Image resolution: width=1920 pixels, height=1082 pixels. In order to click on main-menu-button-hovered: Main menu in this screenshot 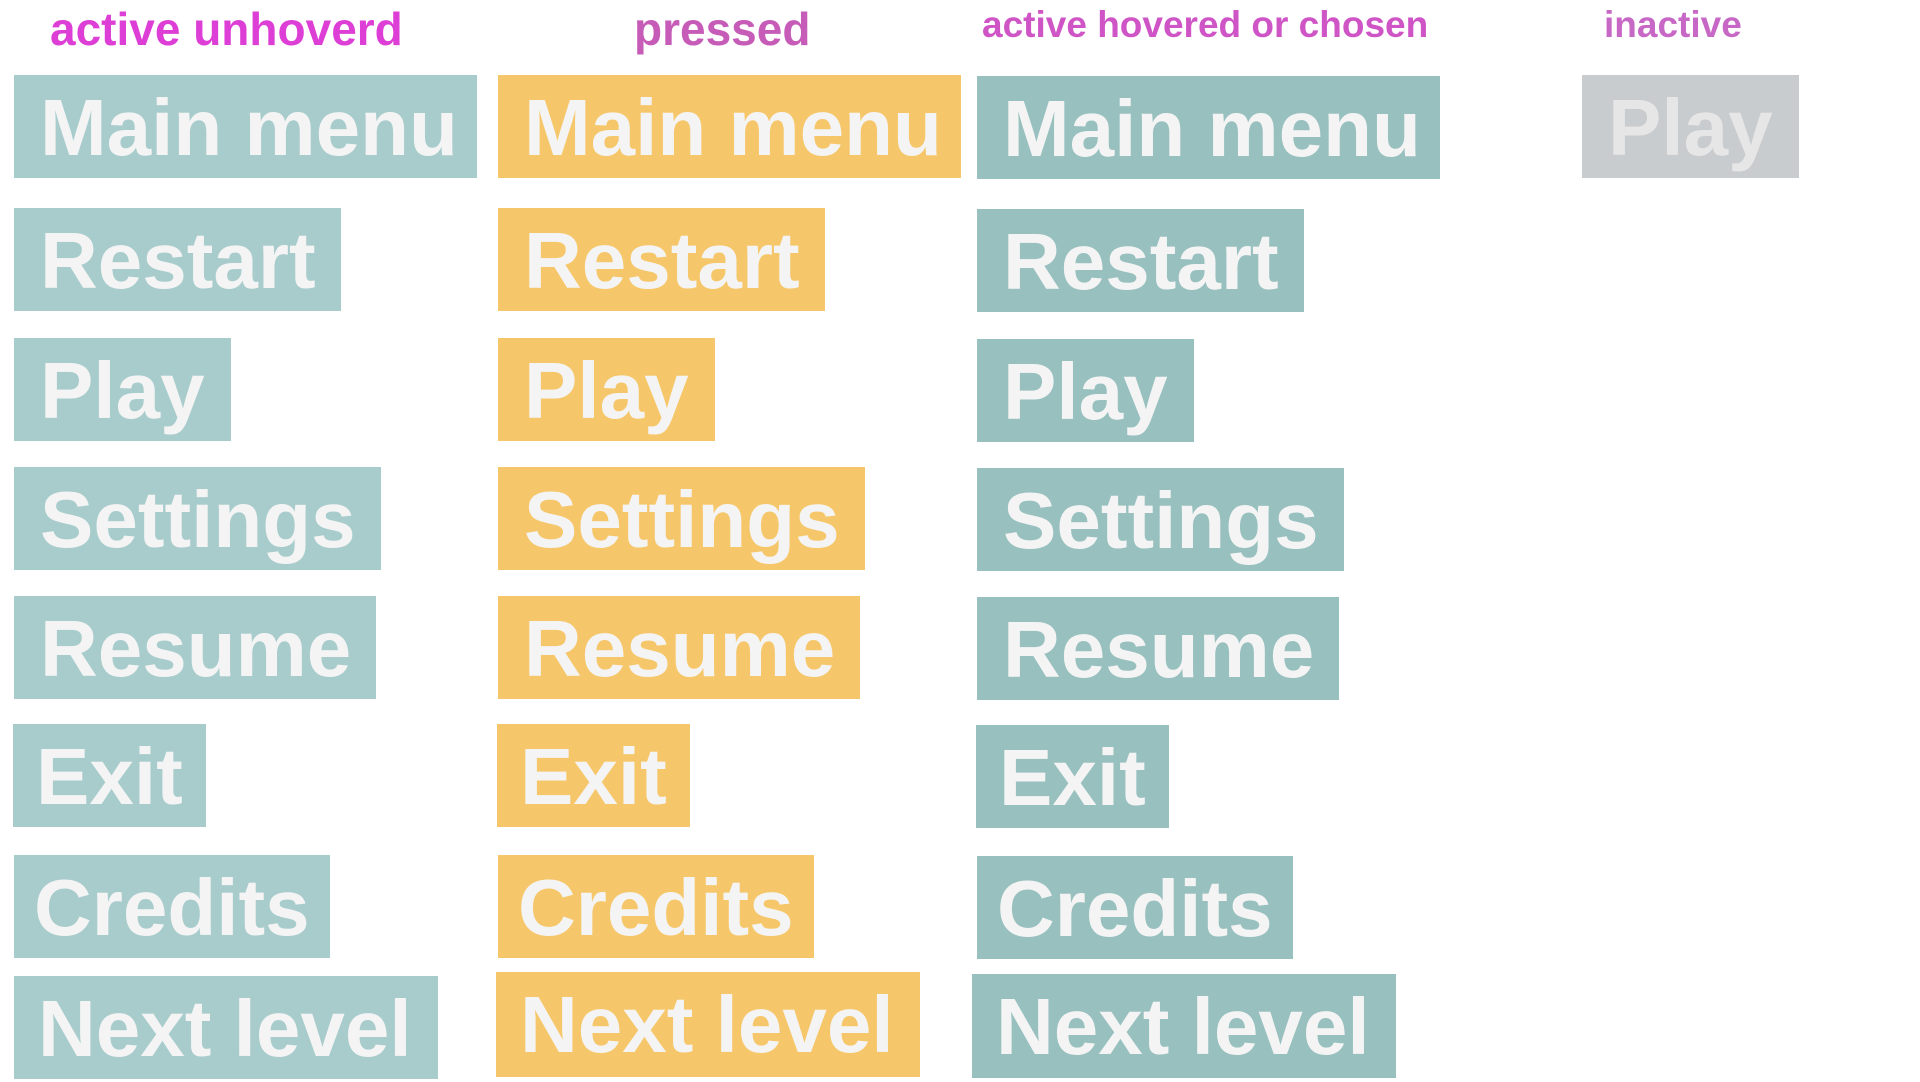, I will do `click(1208, 127)`.